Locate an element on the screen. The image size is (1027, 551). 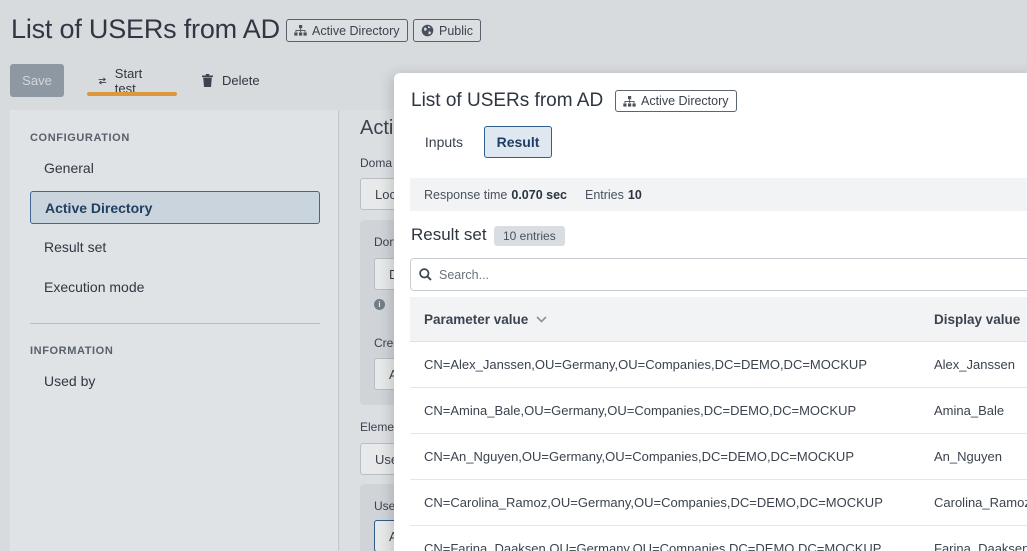
response-time-label: Response time is located at coordinates (466, 194).